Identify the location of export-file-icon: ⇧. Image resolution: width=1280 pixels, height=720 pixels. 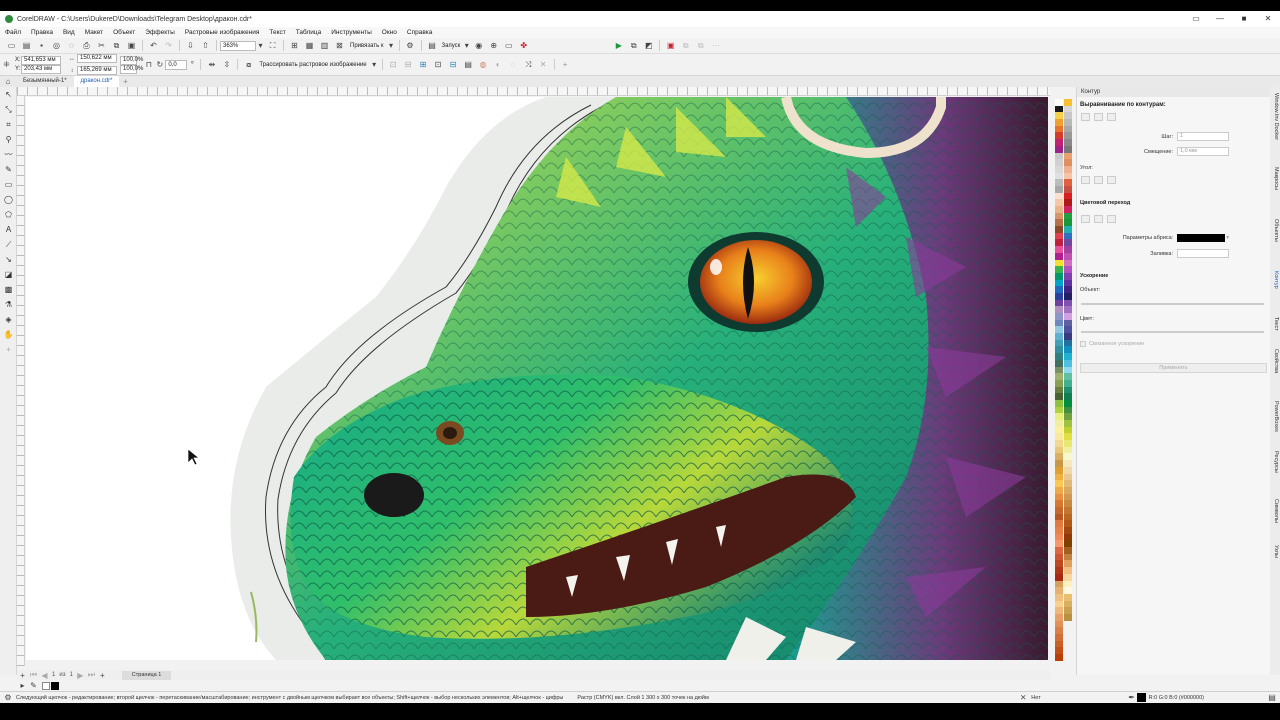
(205, 46).